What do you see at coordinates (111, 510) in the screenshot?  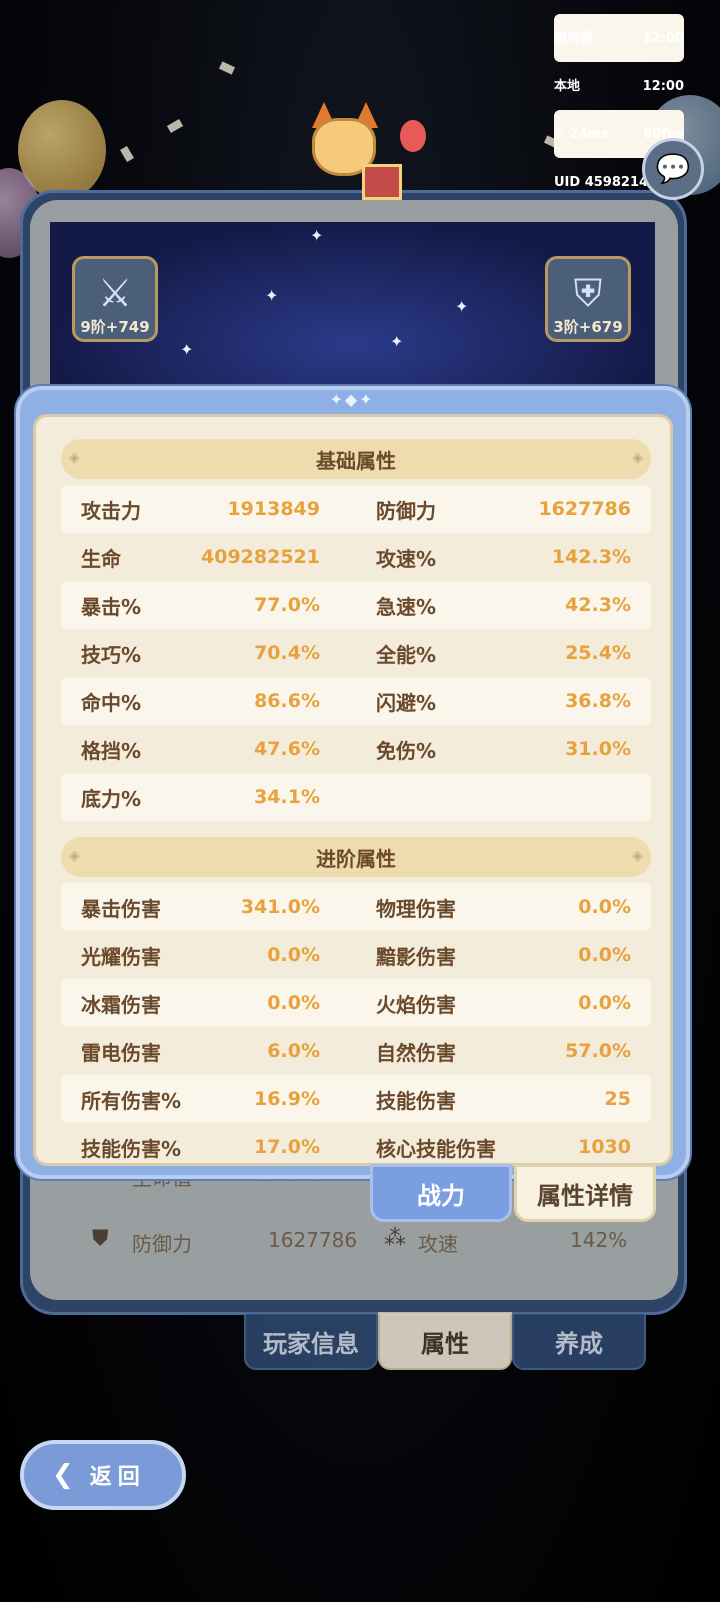 I see `attr-label: 攻击力` at bounding box center [111, 510].